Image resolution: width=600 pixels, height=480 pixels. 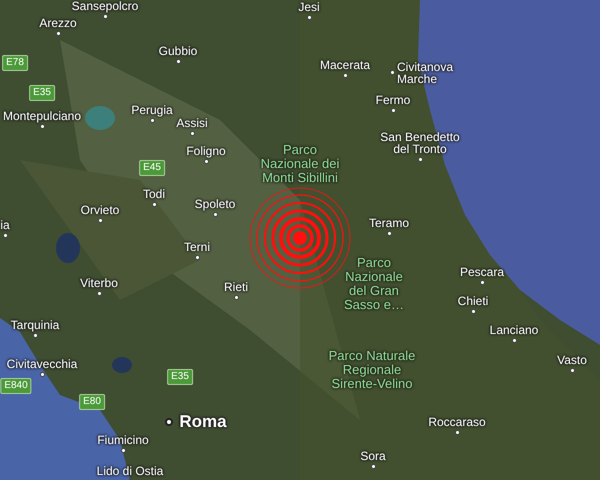 What do you see at coordinates (572, 360) in the screenshot?
I see `place-label: Vasto` at bounding box center [572, 360].